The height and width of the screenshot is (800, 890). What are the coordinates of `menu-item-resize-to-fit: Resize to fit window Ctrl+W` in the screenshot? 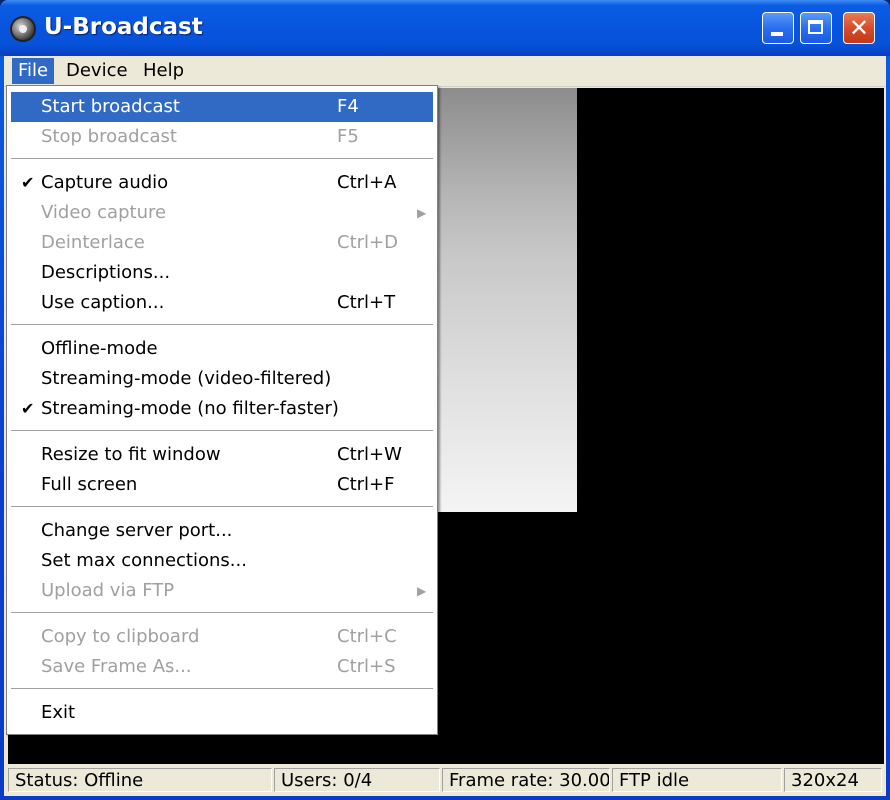 It's located at (222, 455).